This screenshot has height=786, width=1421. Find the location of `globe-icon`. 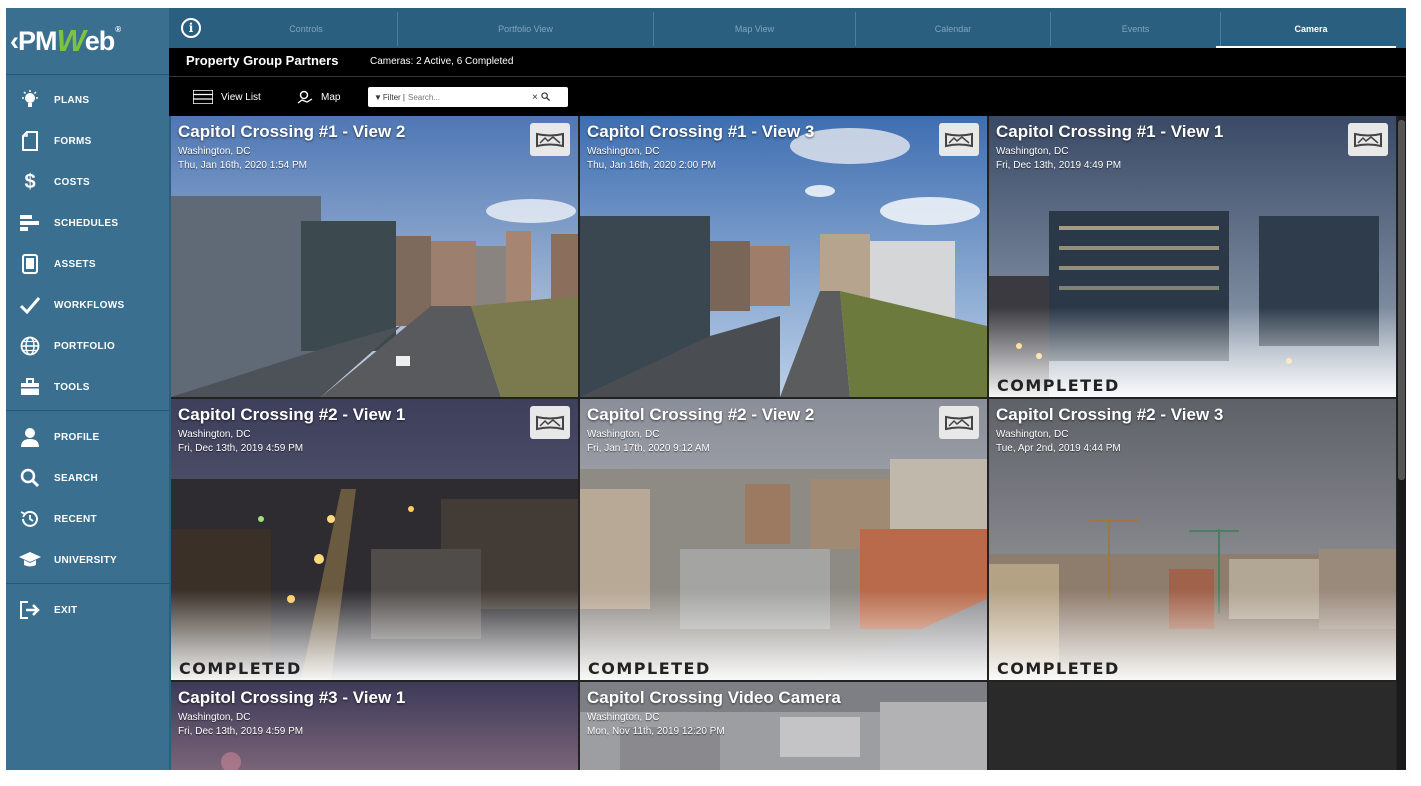

globe-icon is located at coordinates (30, 346).